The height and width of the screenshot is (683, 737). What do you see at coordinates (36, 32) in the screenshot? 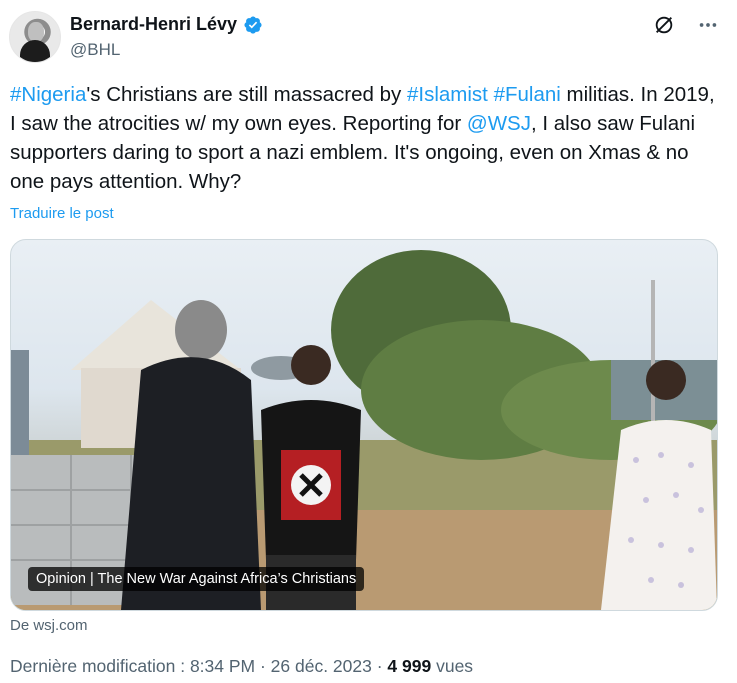
I see `avatar-face` at bounding box center [36, 32].